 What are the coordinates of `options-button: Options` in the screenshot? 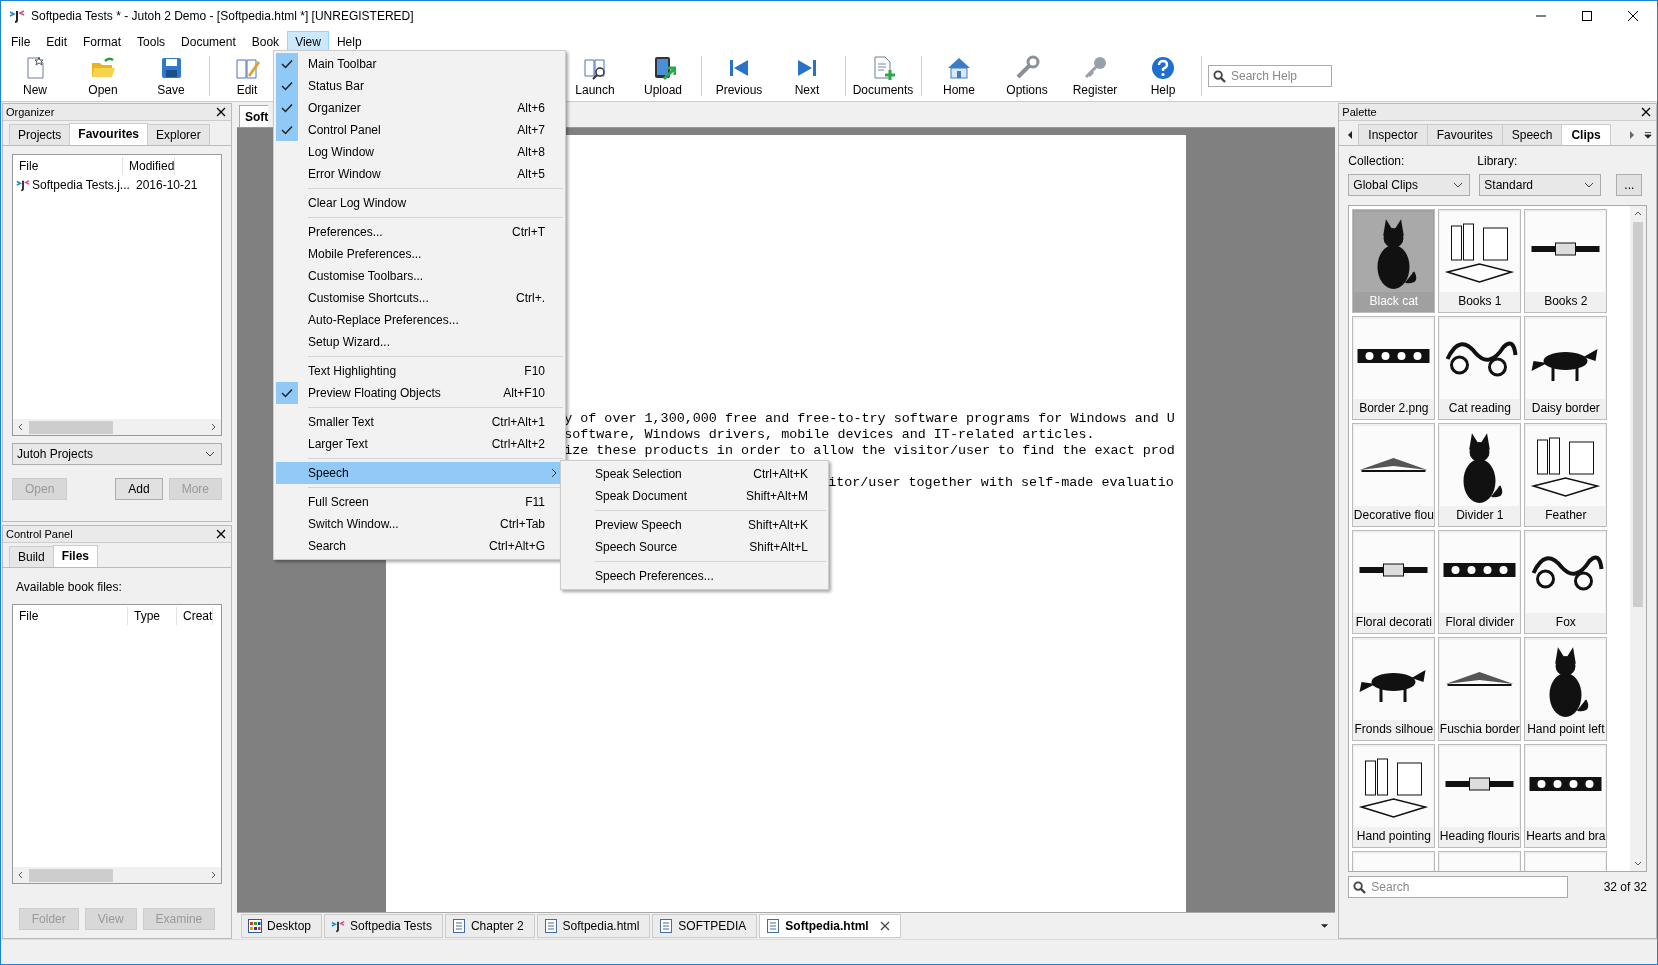 It's located at (1027, 76).